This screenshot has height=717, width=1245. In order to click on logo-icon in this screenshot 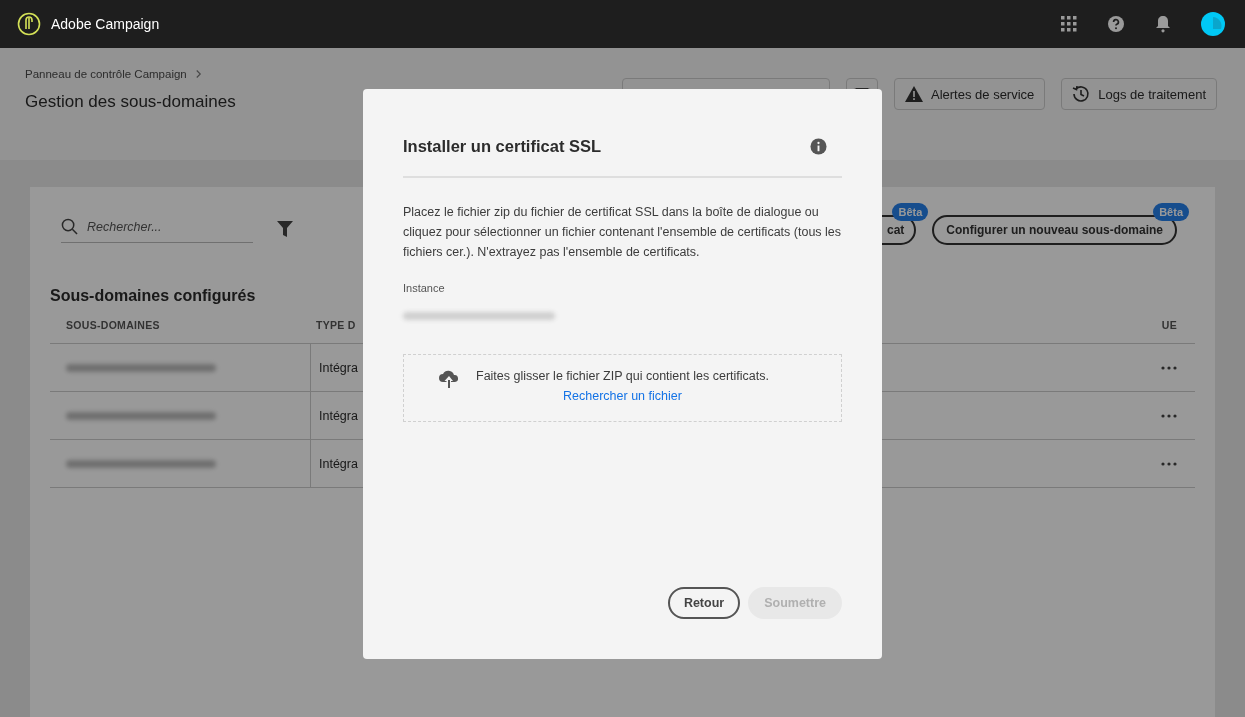, I will do `click(29, 24)`.